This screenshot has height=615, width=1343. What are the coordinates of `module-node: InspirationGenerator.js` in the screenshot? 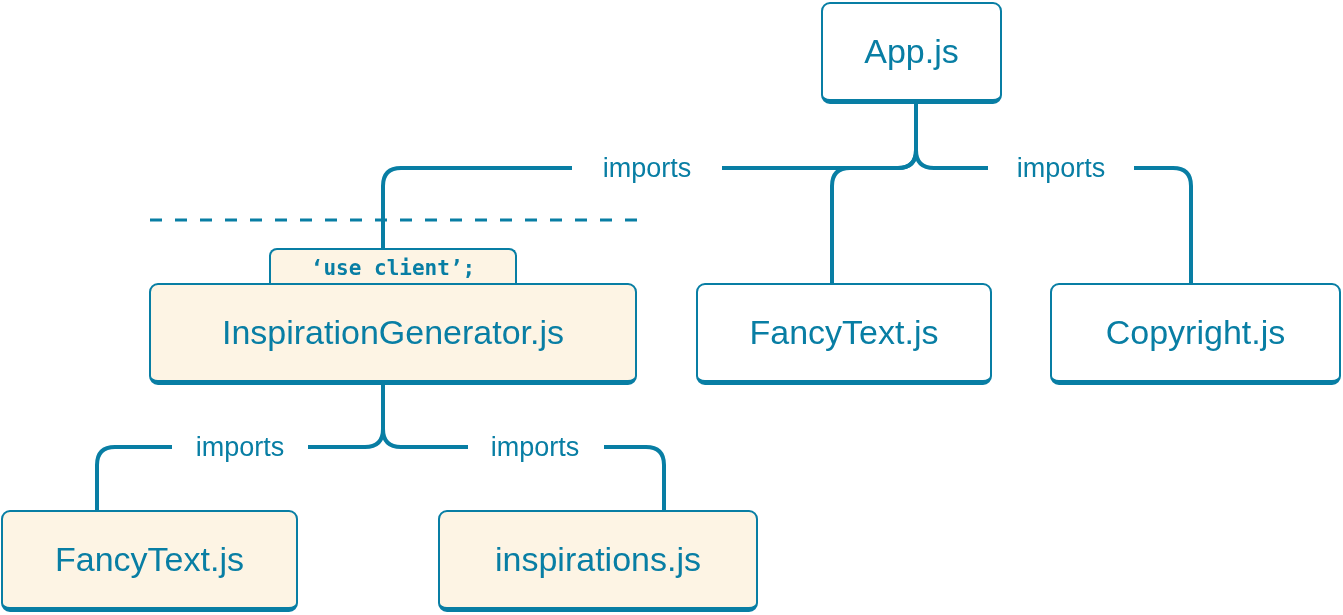 It's located at (393, 334).